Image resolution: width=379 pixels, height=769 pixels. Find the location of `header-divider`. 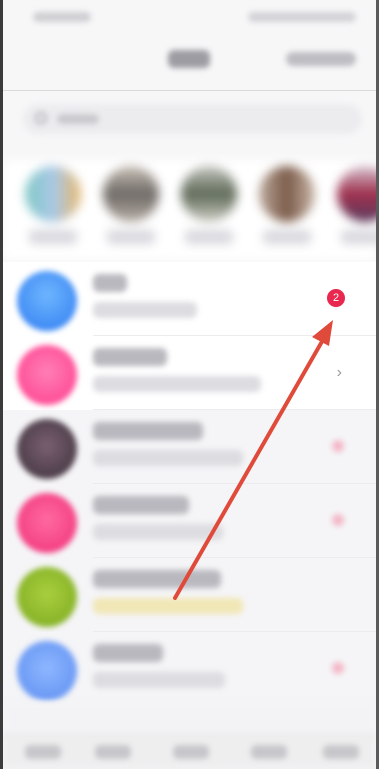

header-divider is located at coordinates (189, 90).